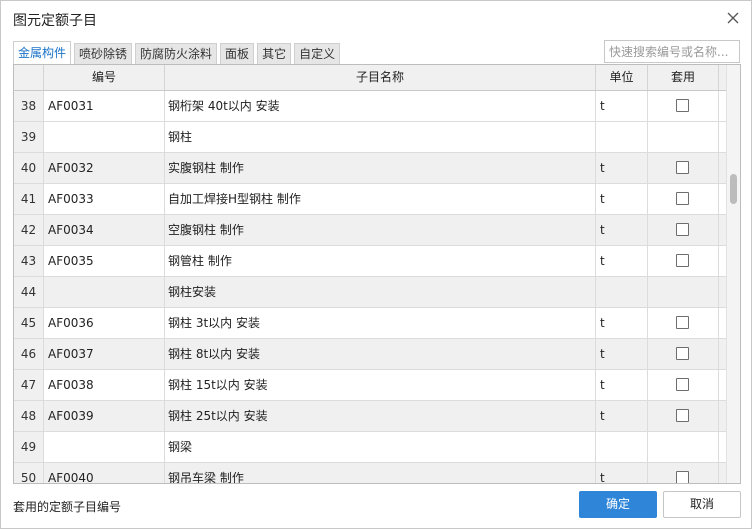  I want to click on row-number-cell: 45, so click(29, 323).